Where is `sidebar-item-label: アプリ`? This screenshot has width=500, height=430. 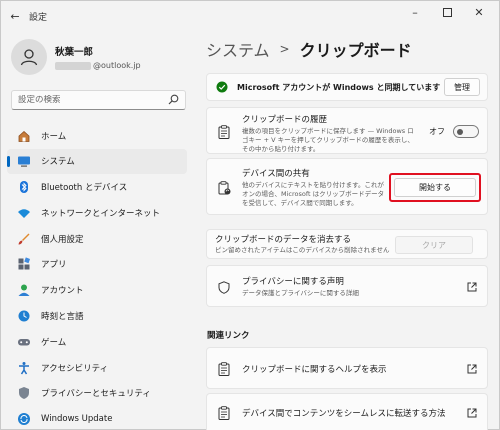
sidebar-item-label: アプリ is located at coordinates (54, 265).